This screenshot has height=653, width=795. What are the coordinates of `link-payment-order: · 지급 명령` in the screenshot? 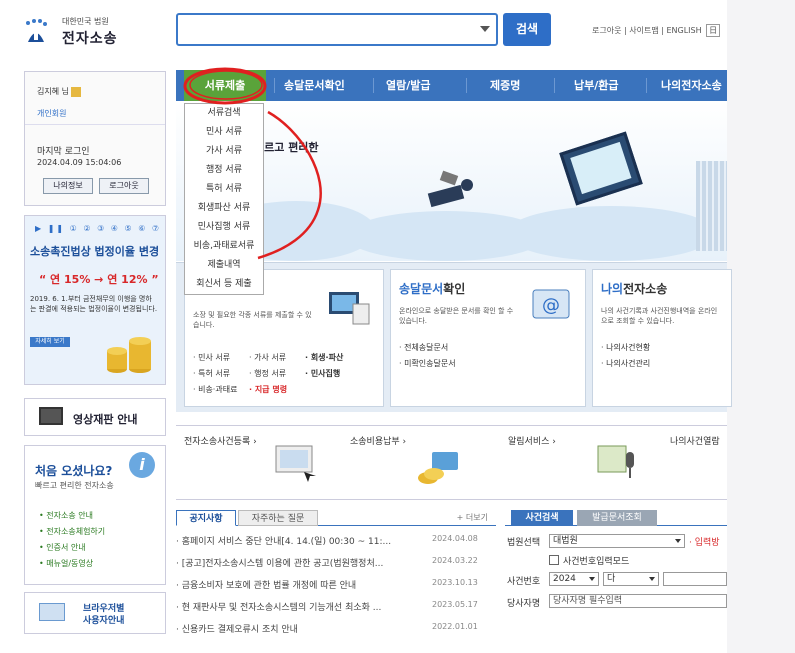 It's located at (277, 390).